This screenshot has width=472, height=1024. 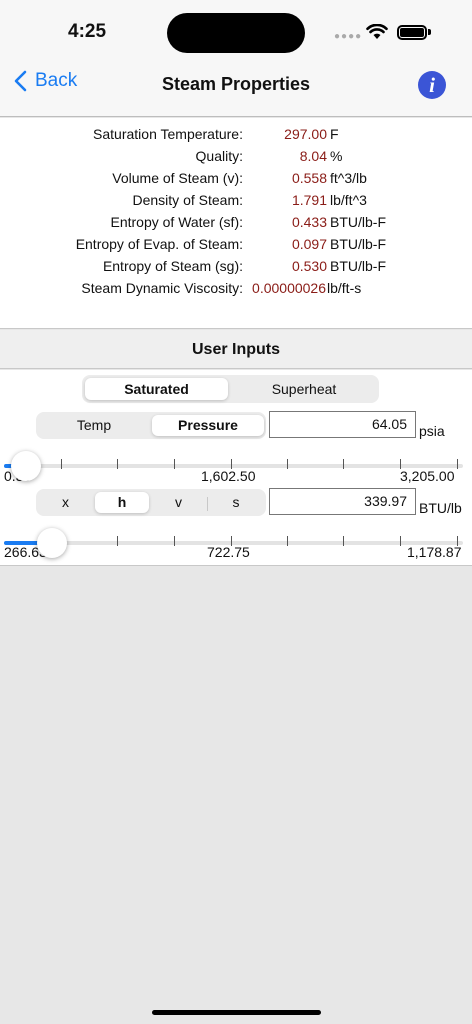 What do you see at coordinates (336, 156) in the screenshot?
I see `result-unit: %` at bounding box center [336, 156].